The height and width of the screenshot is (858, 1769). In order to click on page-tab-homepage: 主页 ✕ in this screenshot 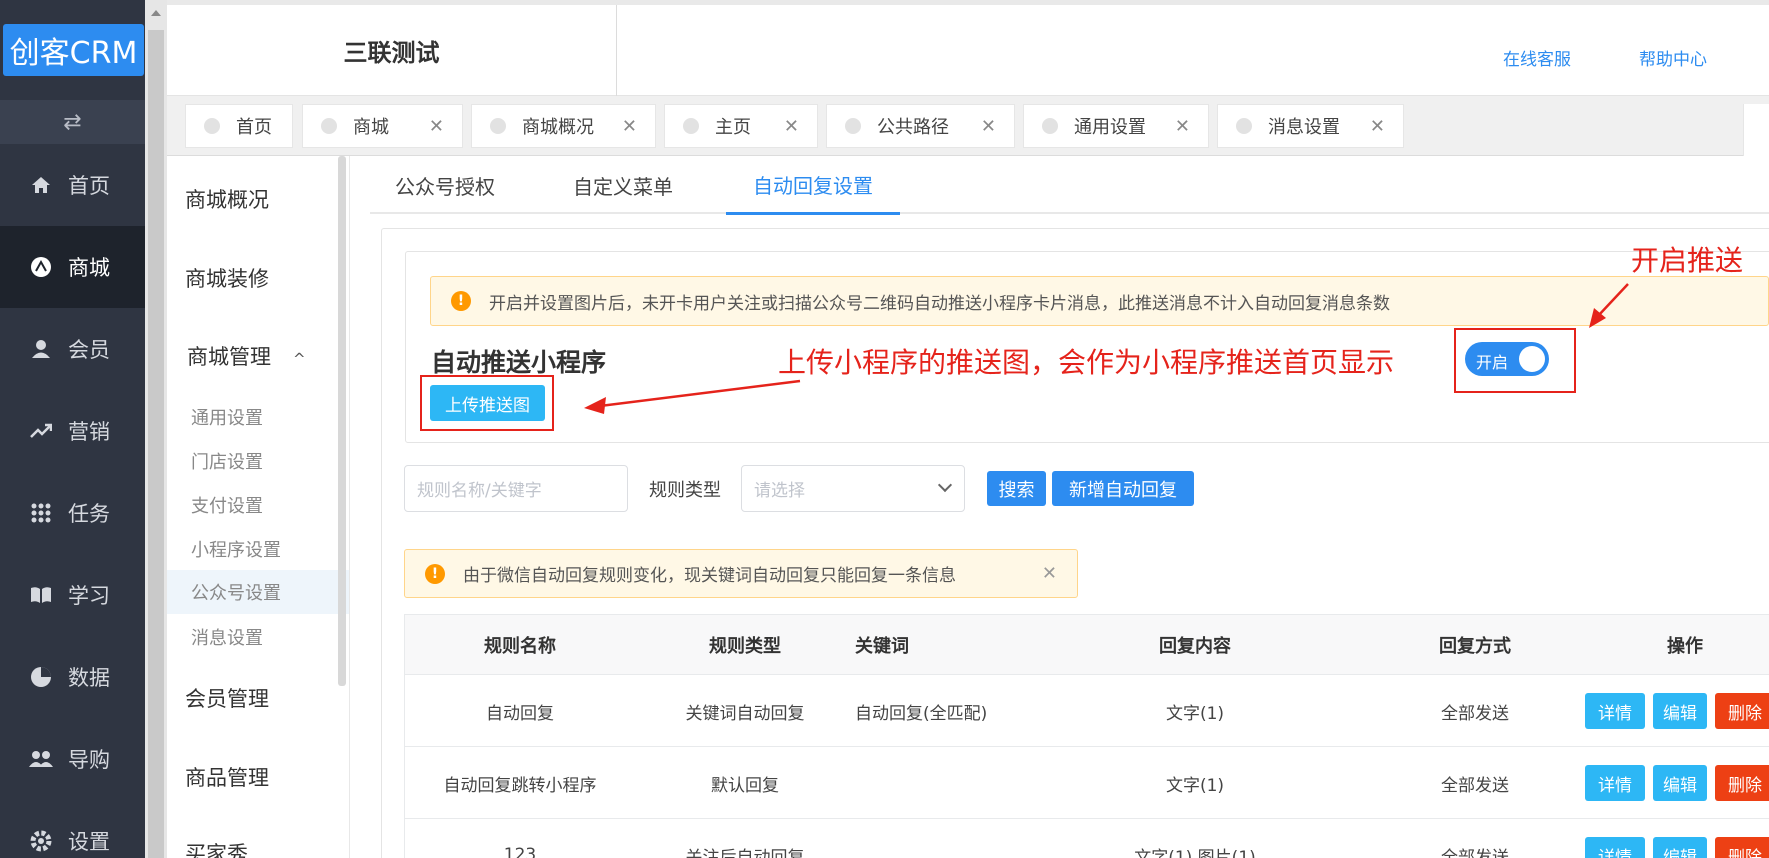, I will do `click(741, 126)`.